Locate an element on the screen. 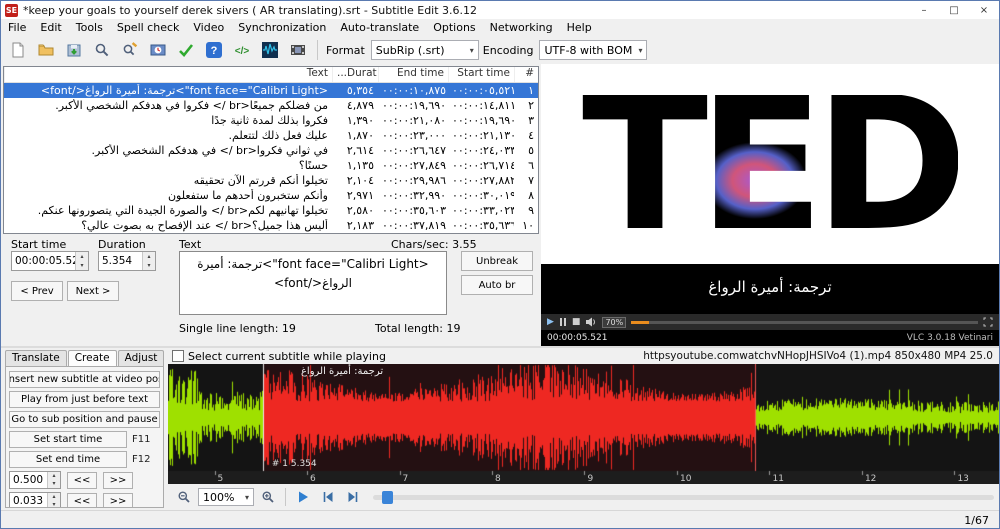  subtitle-row: حسنًا؟ ١,١٣٥ ٠٠:٠٠:٢٧,٨٤٩ ٠٠:٠٠:٢٦,٧١٤ ٦ is located at coordinates (271, 165).